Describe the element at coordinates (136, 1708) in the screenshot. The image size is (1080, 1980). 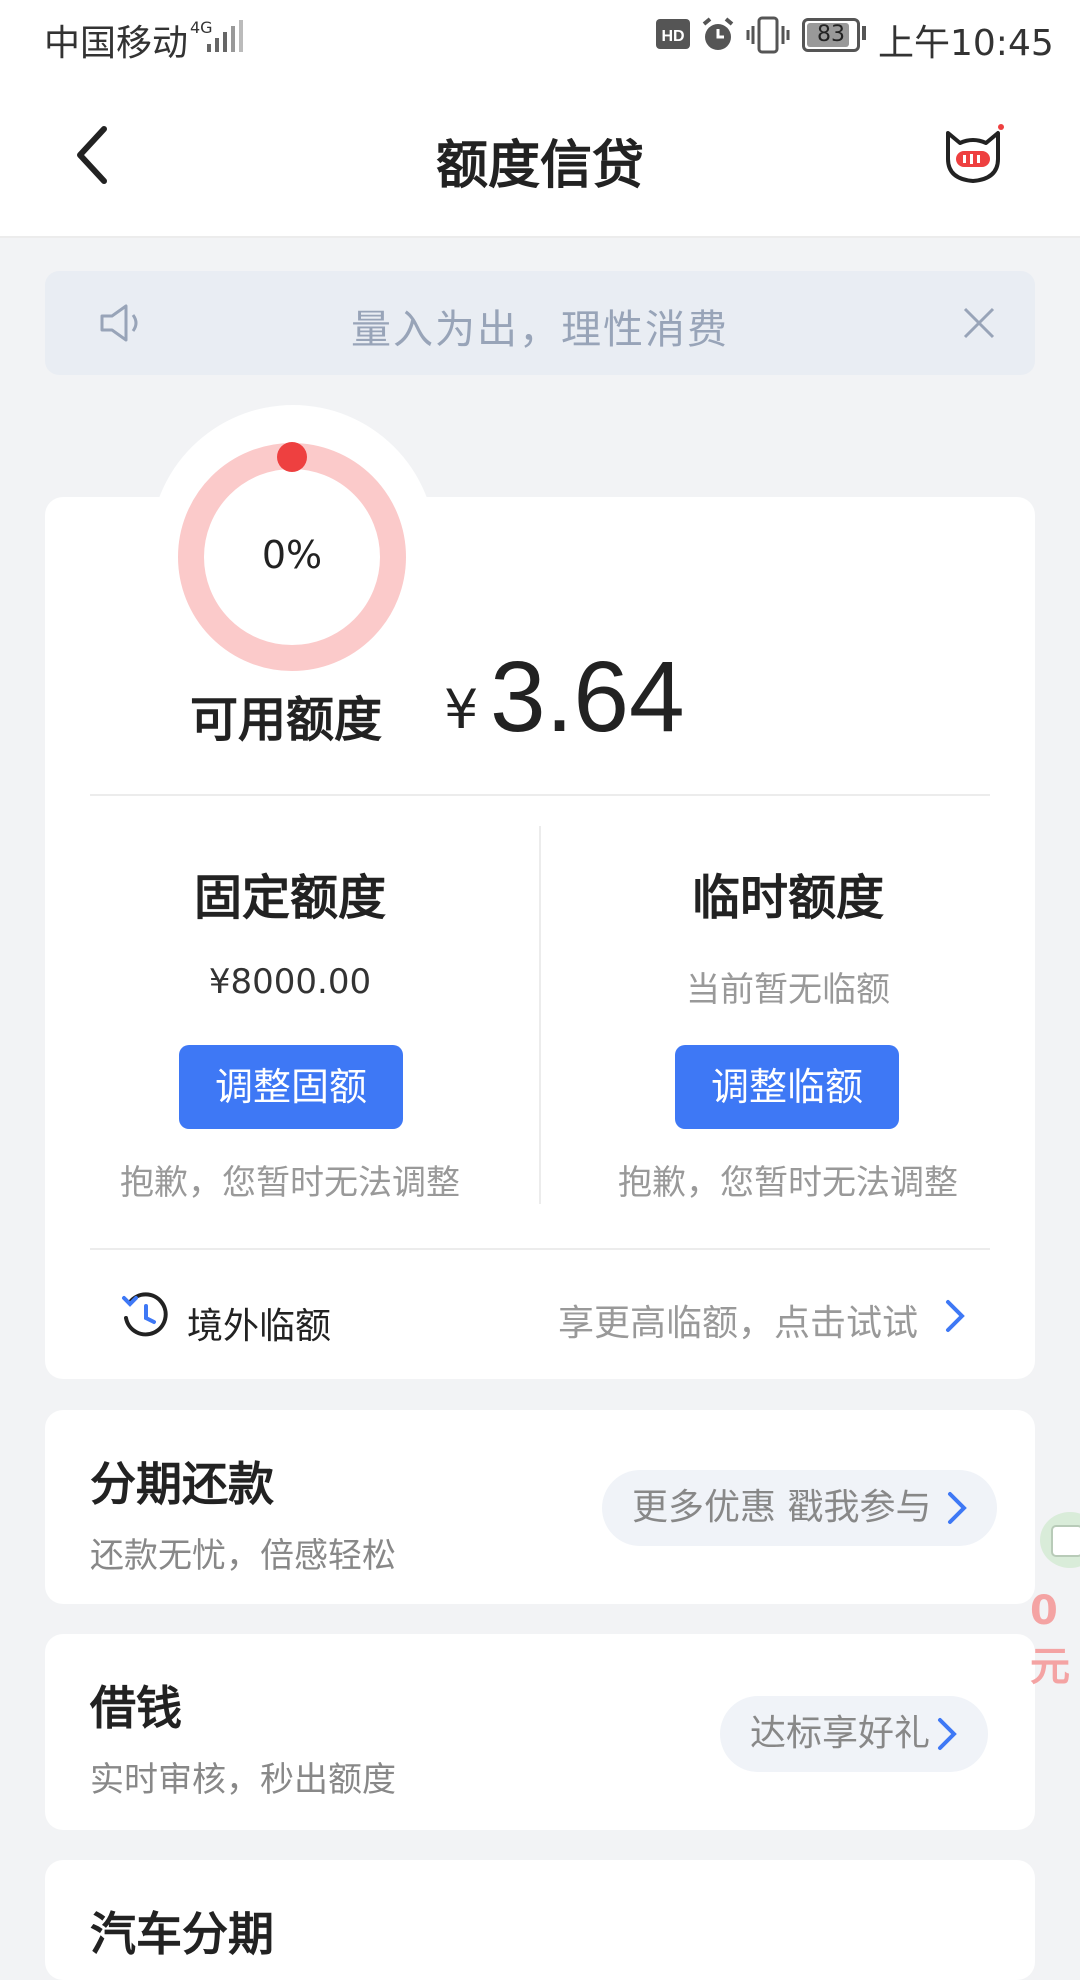
I see `borrow-title: 借钱` at that location.